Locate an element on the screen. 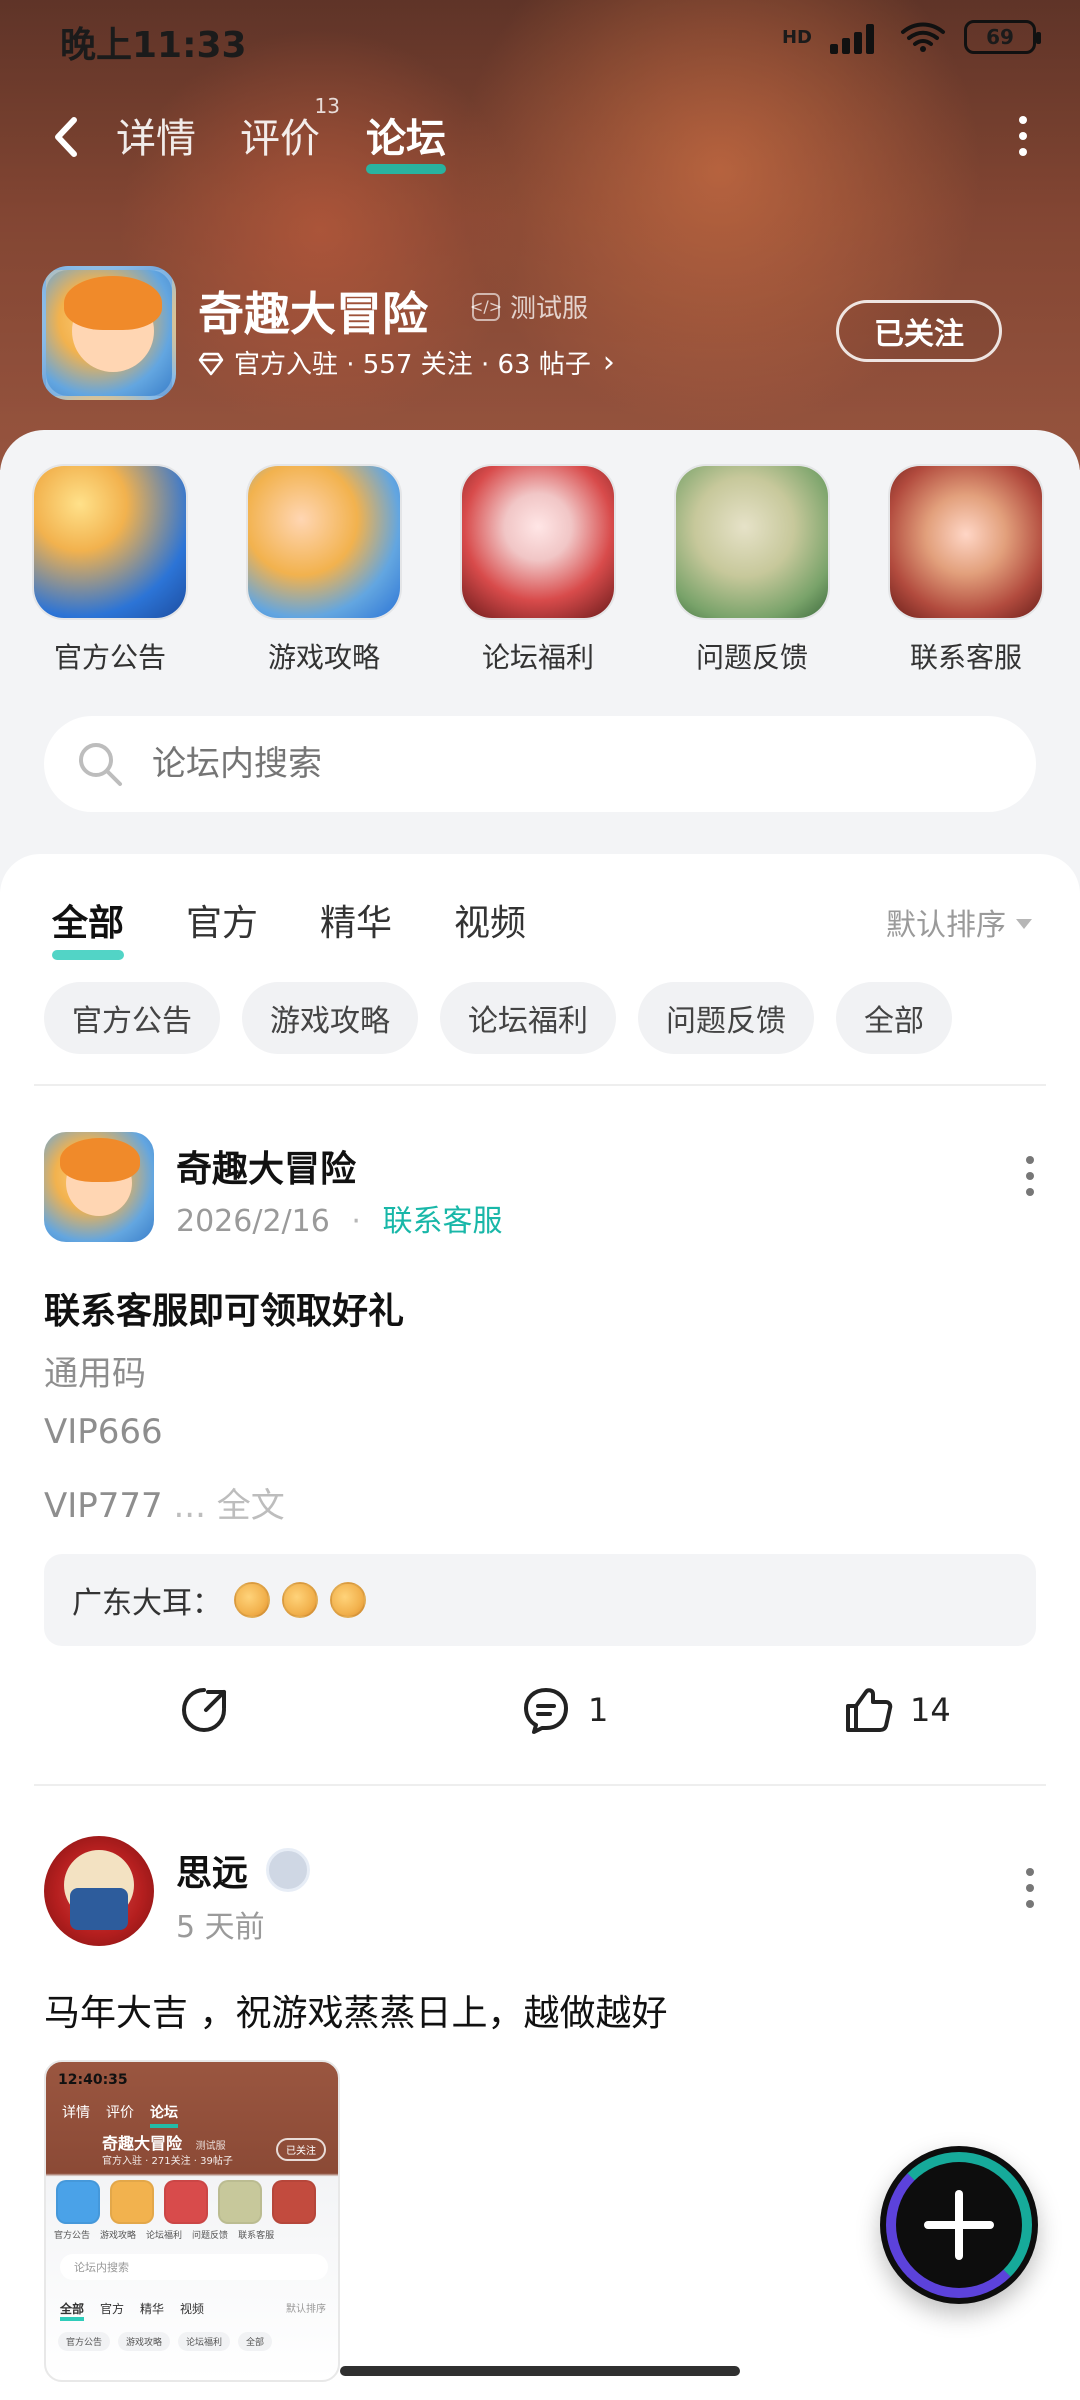 This screenshot has width=1080, height=2400. comment-preview: 广东大耳： is located at coordinates (540, 1600).